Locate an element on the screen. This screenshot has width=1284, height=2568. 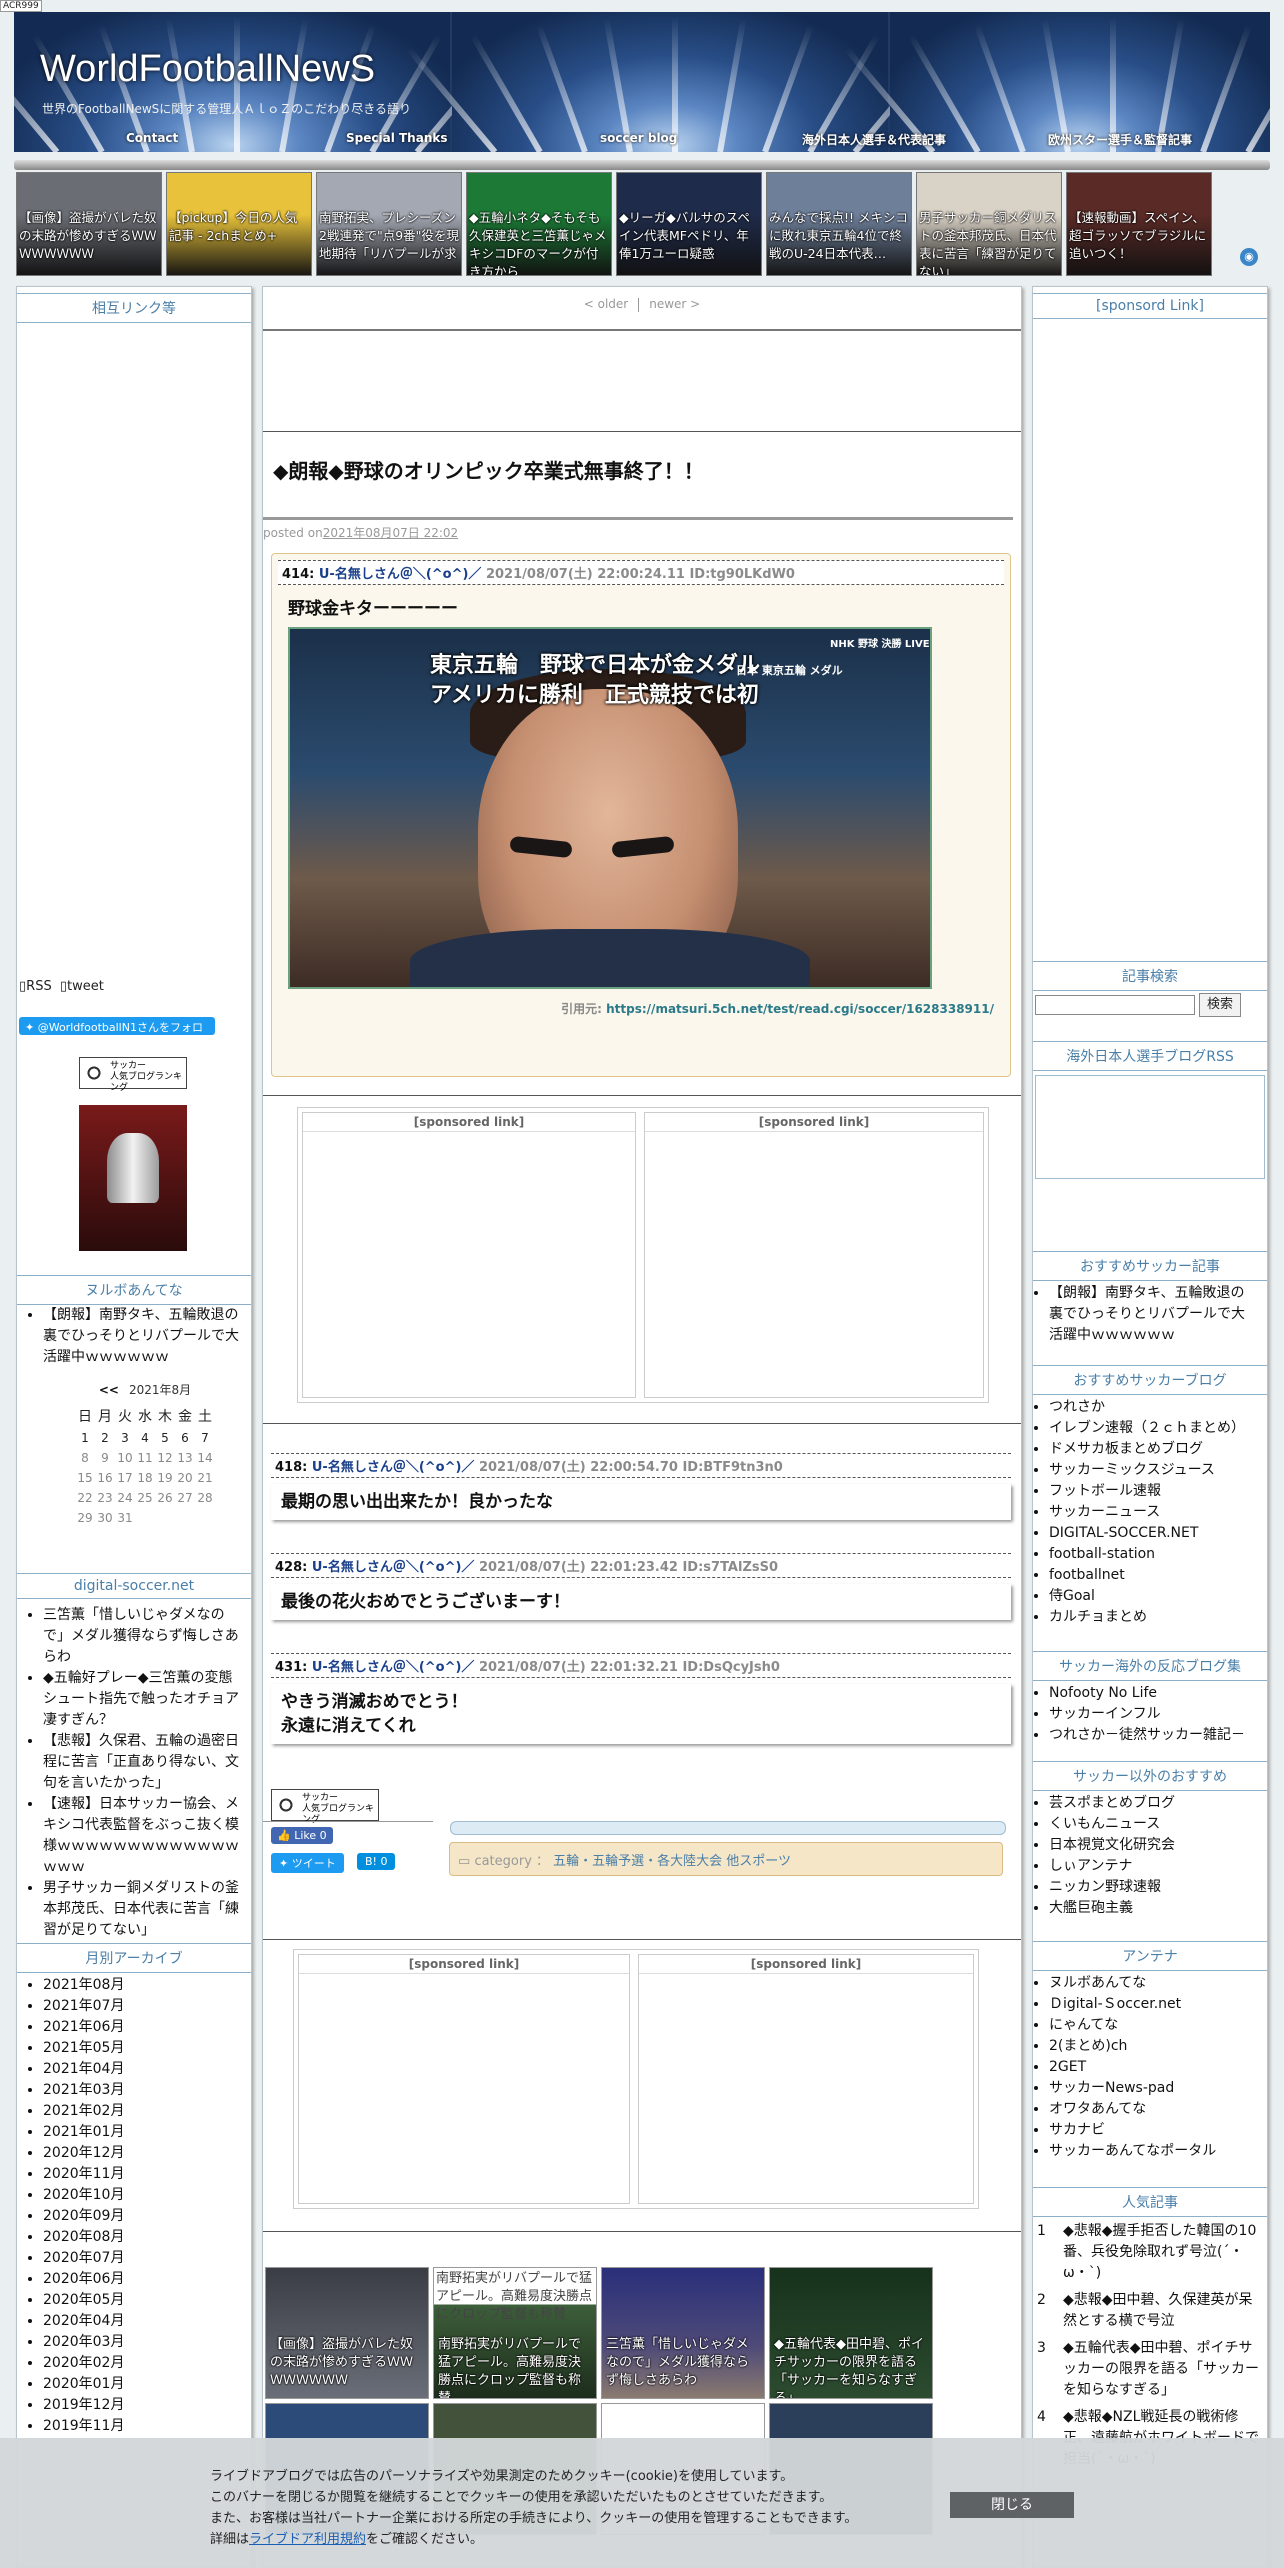
antenna-item: Ｄigital-Ｓoccer.net is located at coordinates (1149, 2004).